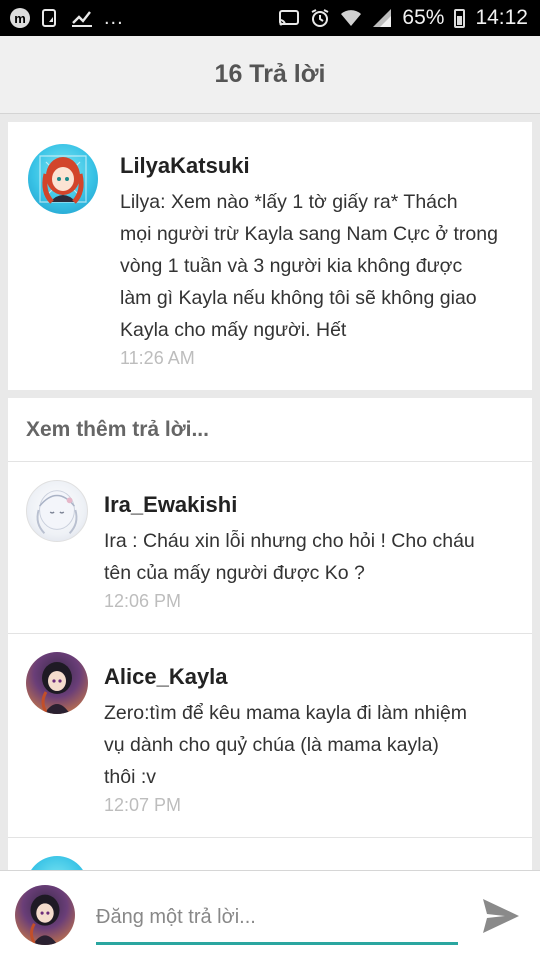 The width and height of the screenshot is (540, 960). What do you see at coordinates (460, 18) in the screenshot?
I see `battery-icon` at bounding box center [460, 18].